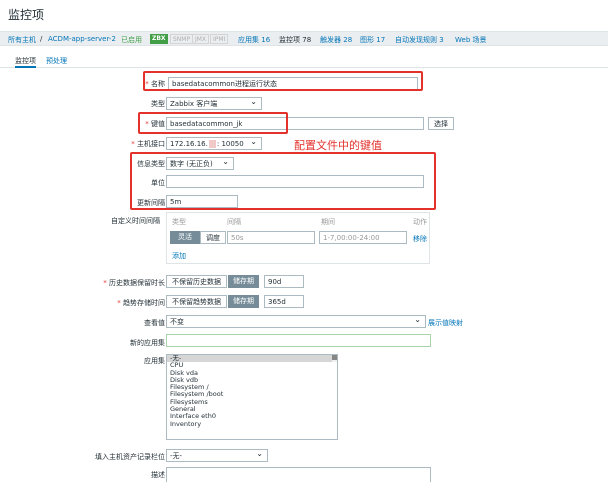 This screenshot has height=482, width=608. Describe the element at coordinates (283, 181) in the screenshot. I see `highlight-type-block` at that location.